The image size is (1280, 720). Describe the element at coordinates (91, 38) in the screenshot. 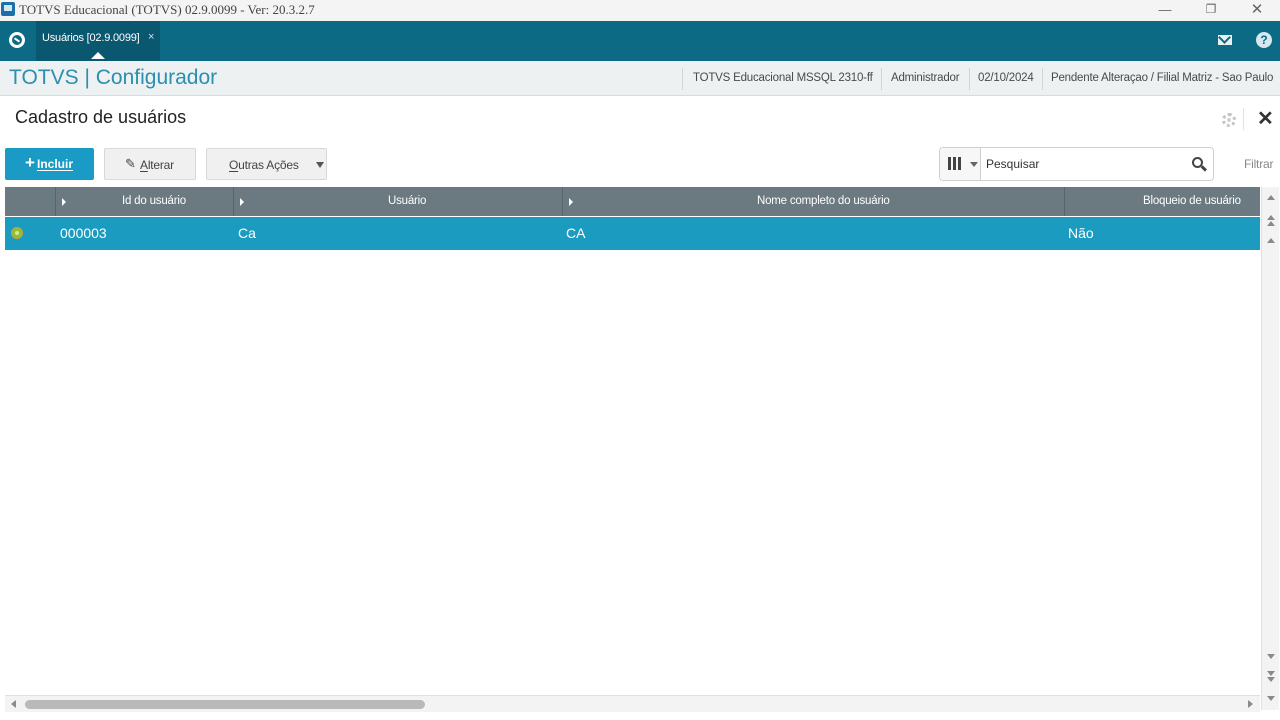

I see `tab-label: Usuários [02.9.0099]` at that location.